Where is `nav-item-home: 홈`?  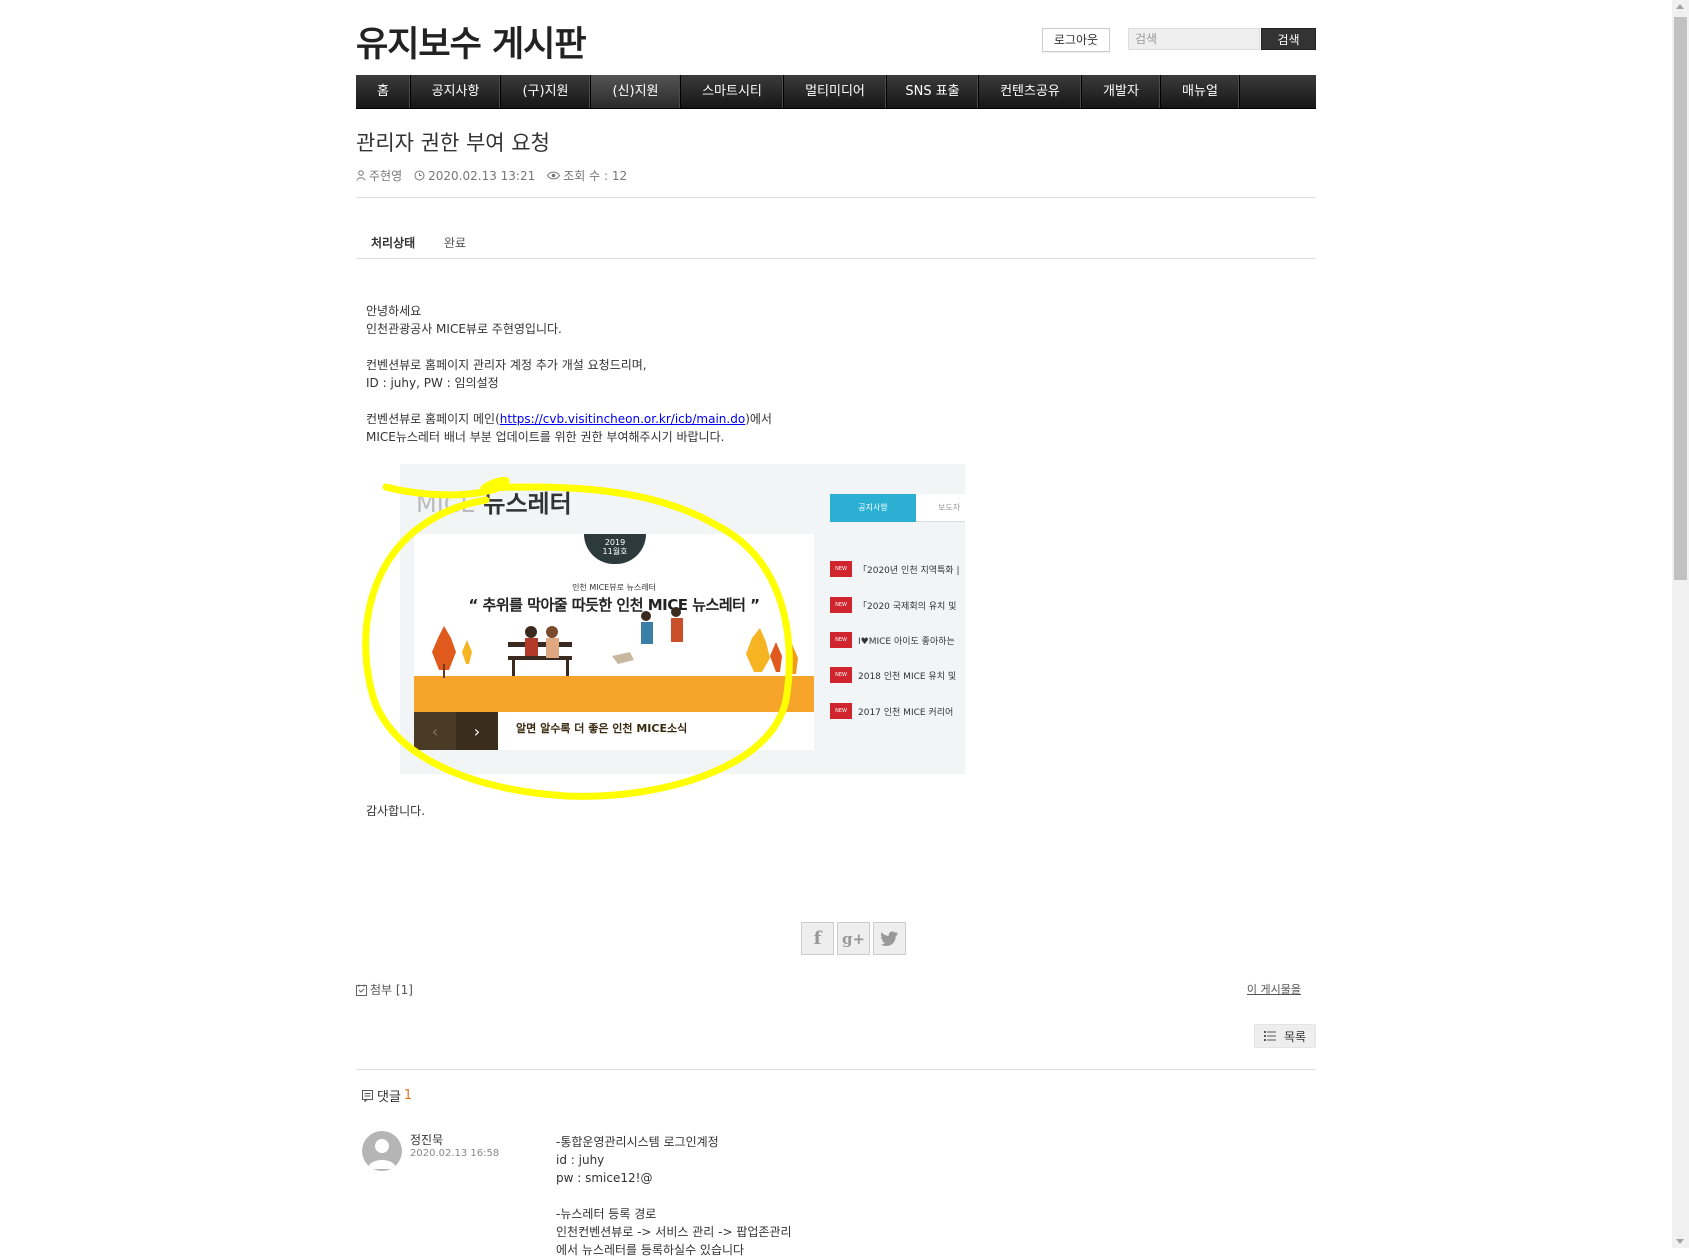
nav-item-home: 홈 is located at coordinates (383, 91).